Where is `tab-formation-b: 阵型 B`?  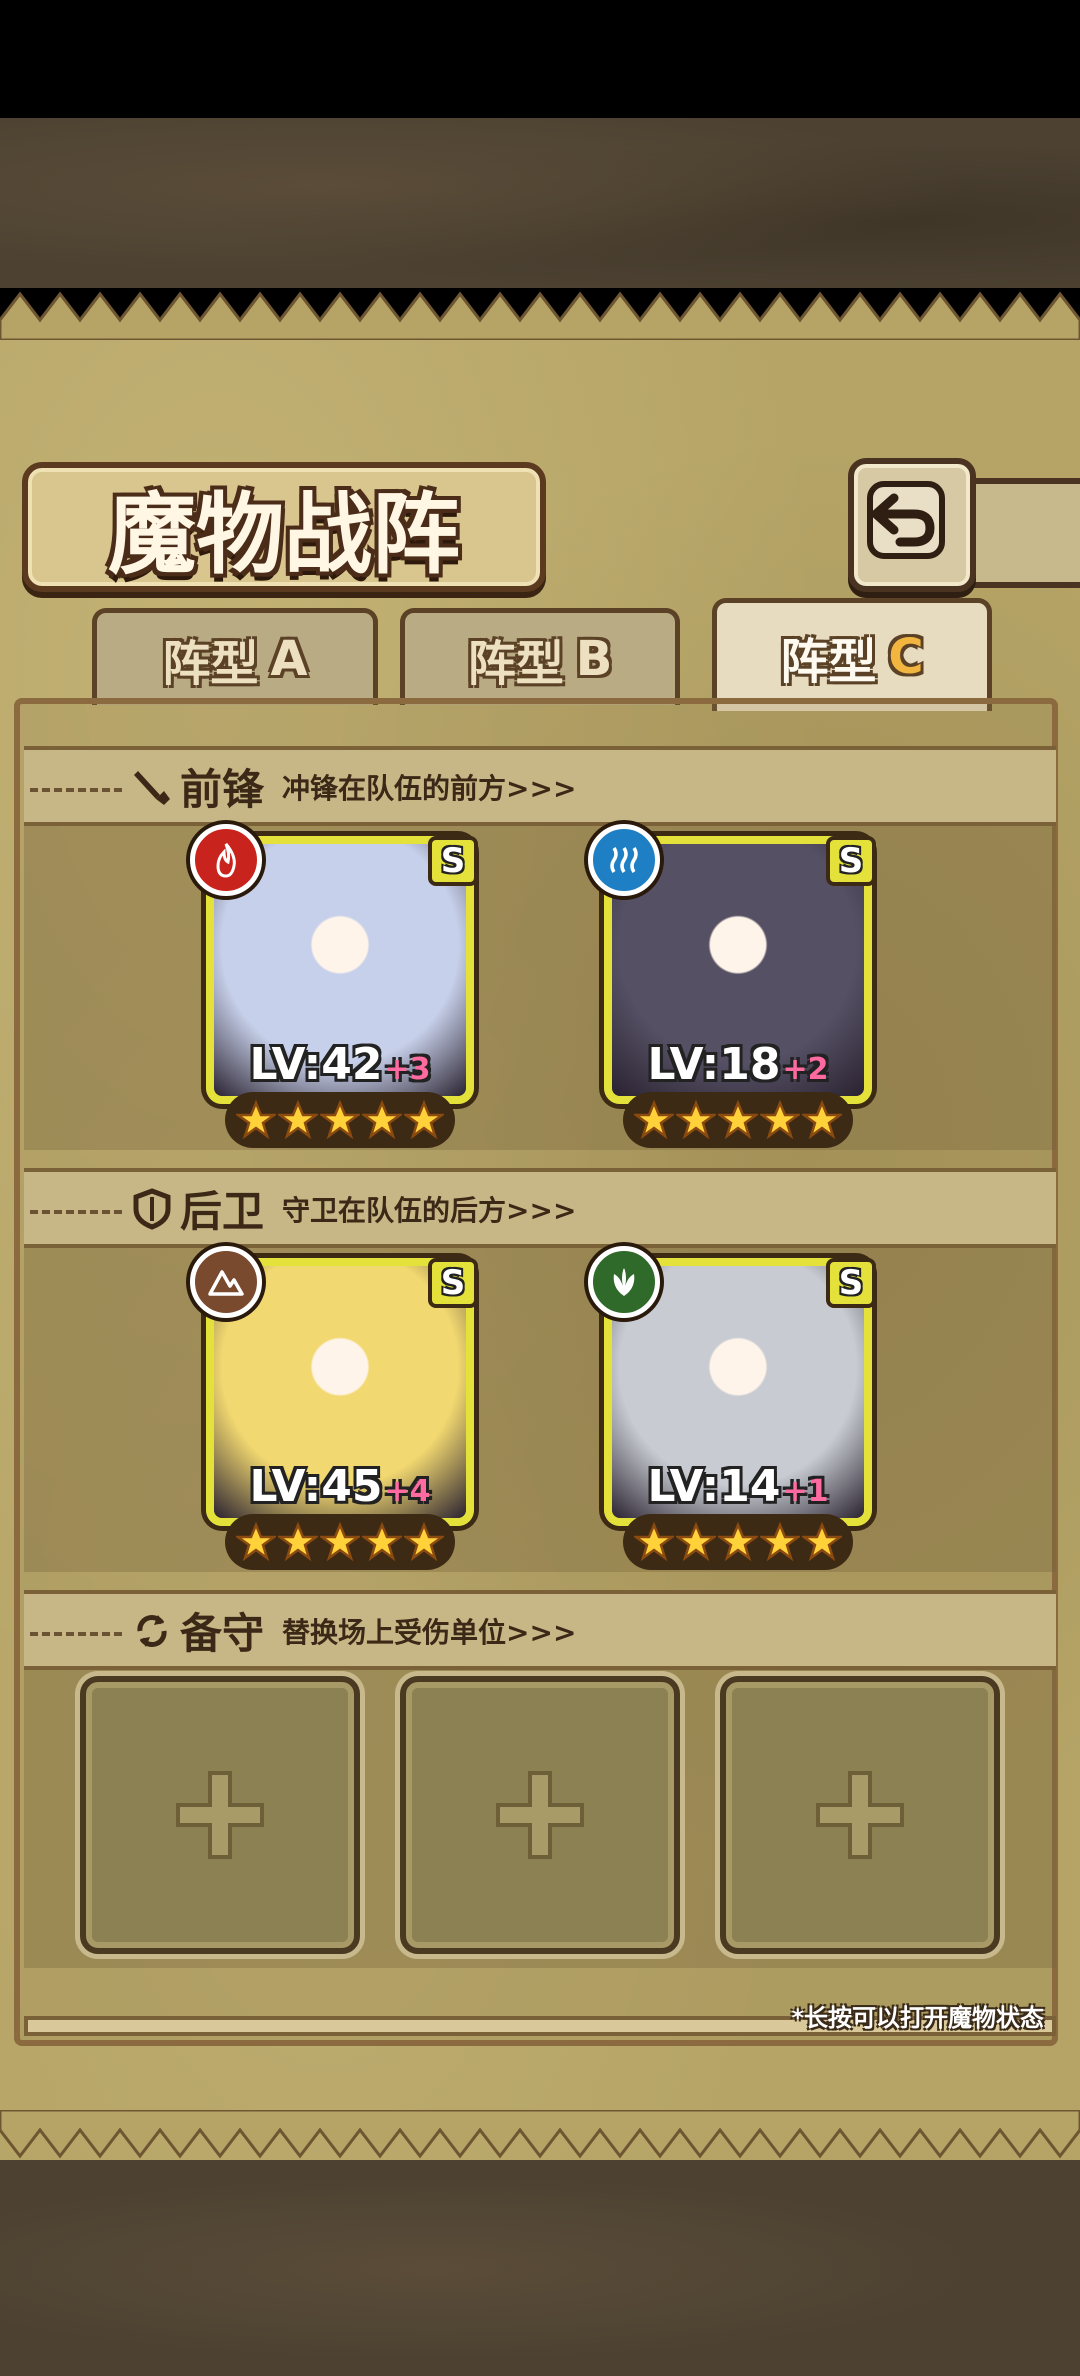 tab-formation-b: 阵型 B is located at coordinates (540, 656).